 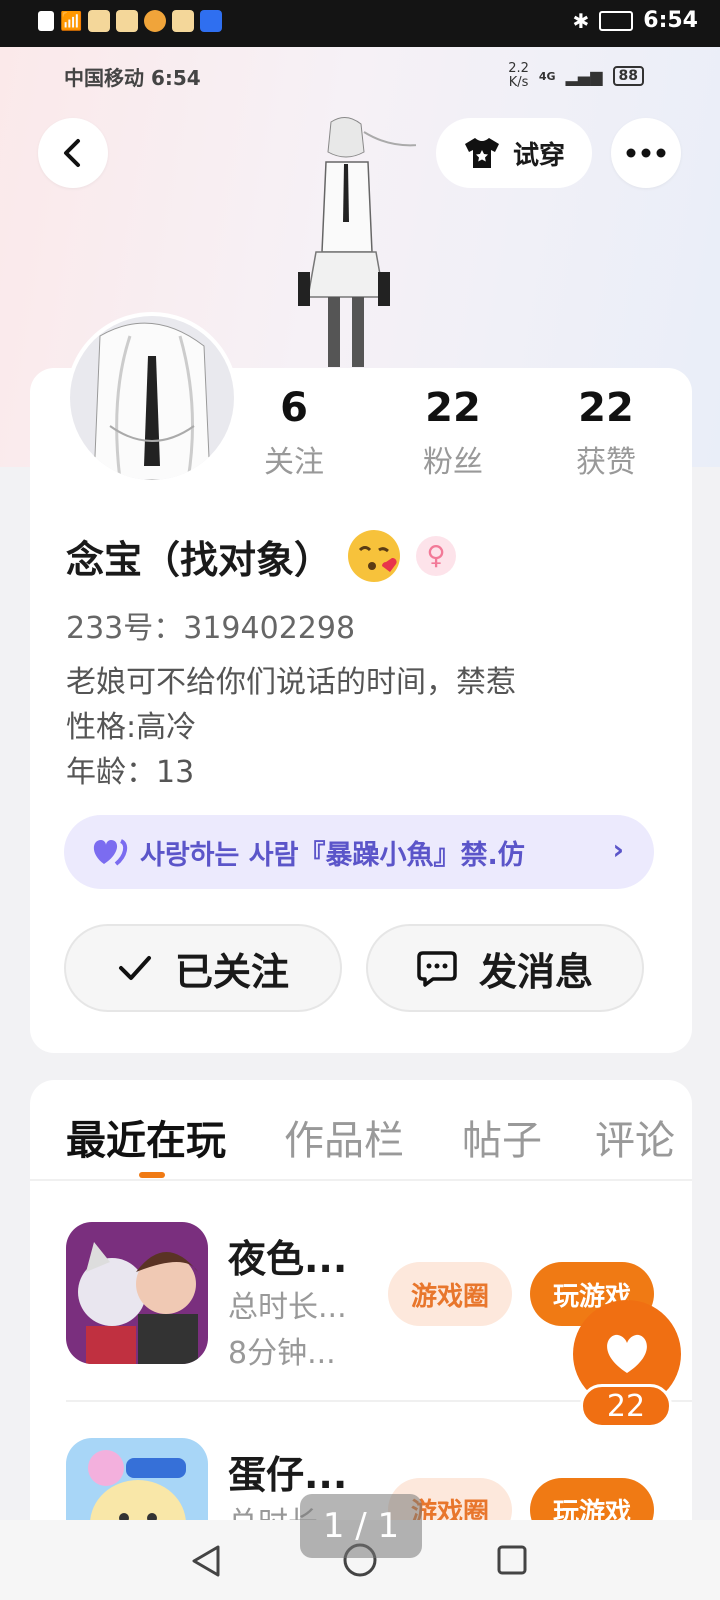 What do you see at coordinates (231, 971) in the screenshot?
I see `followed-label: 已关注` at bounding box center [231, 971].